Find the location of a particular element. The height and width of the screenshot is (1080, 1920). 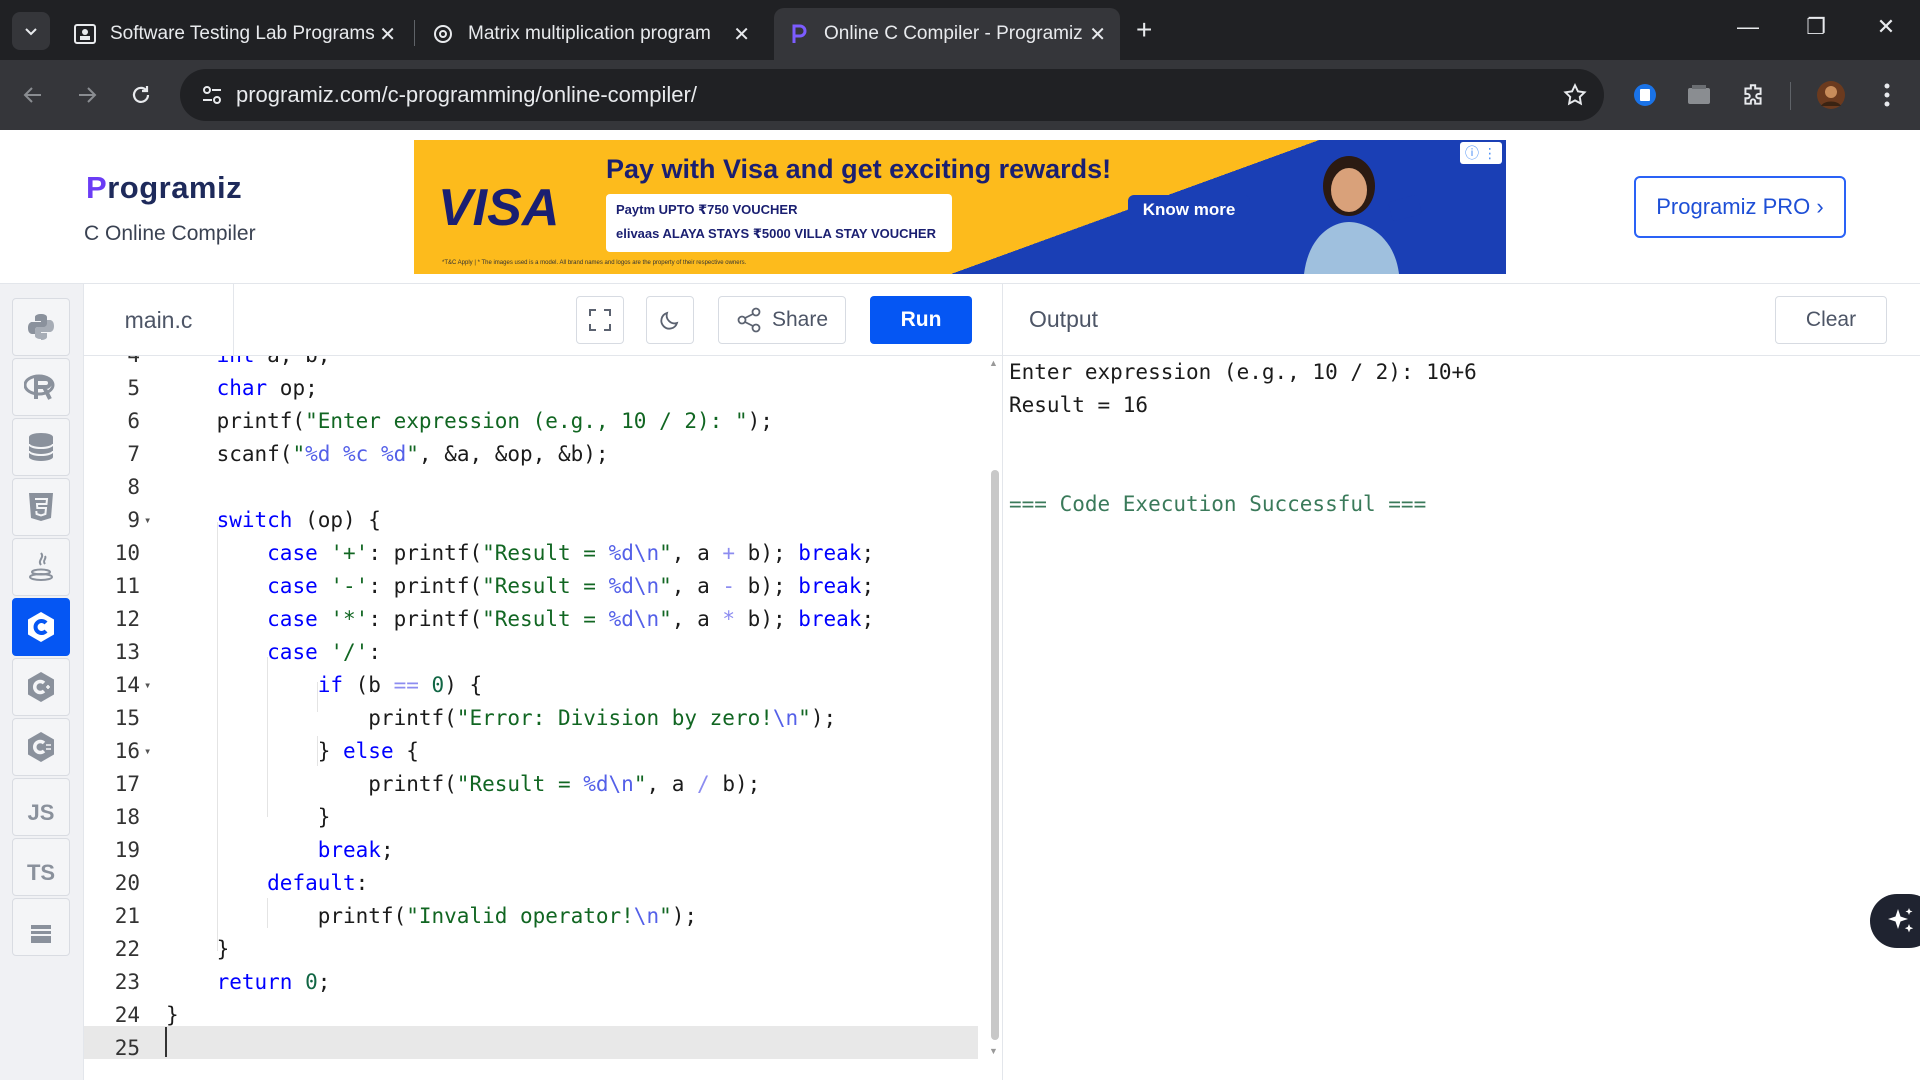

code-token: scanf( is located at coordinates (229, 454).